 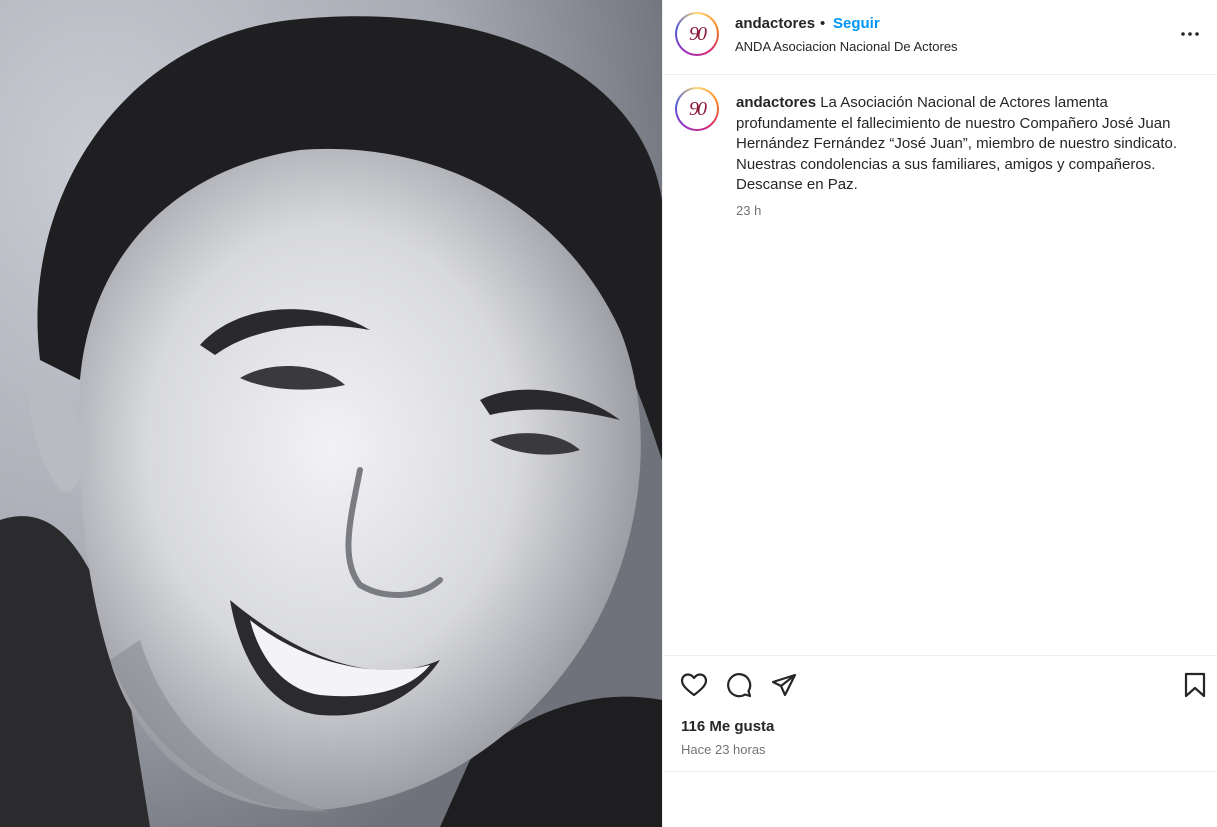 What do you see at coordinates (739, 685) in the screenshot?
I see `comment-icon` at bounding box center [739, 685].